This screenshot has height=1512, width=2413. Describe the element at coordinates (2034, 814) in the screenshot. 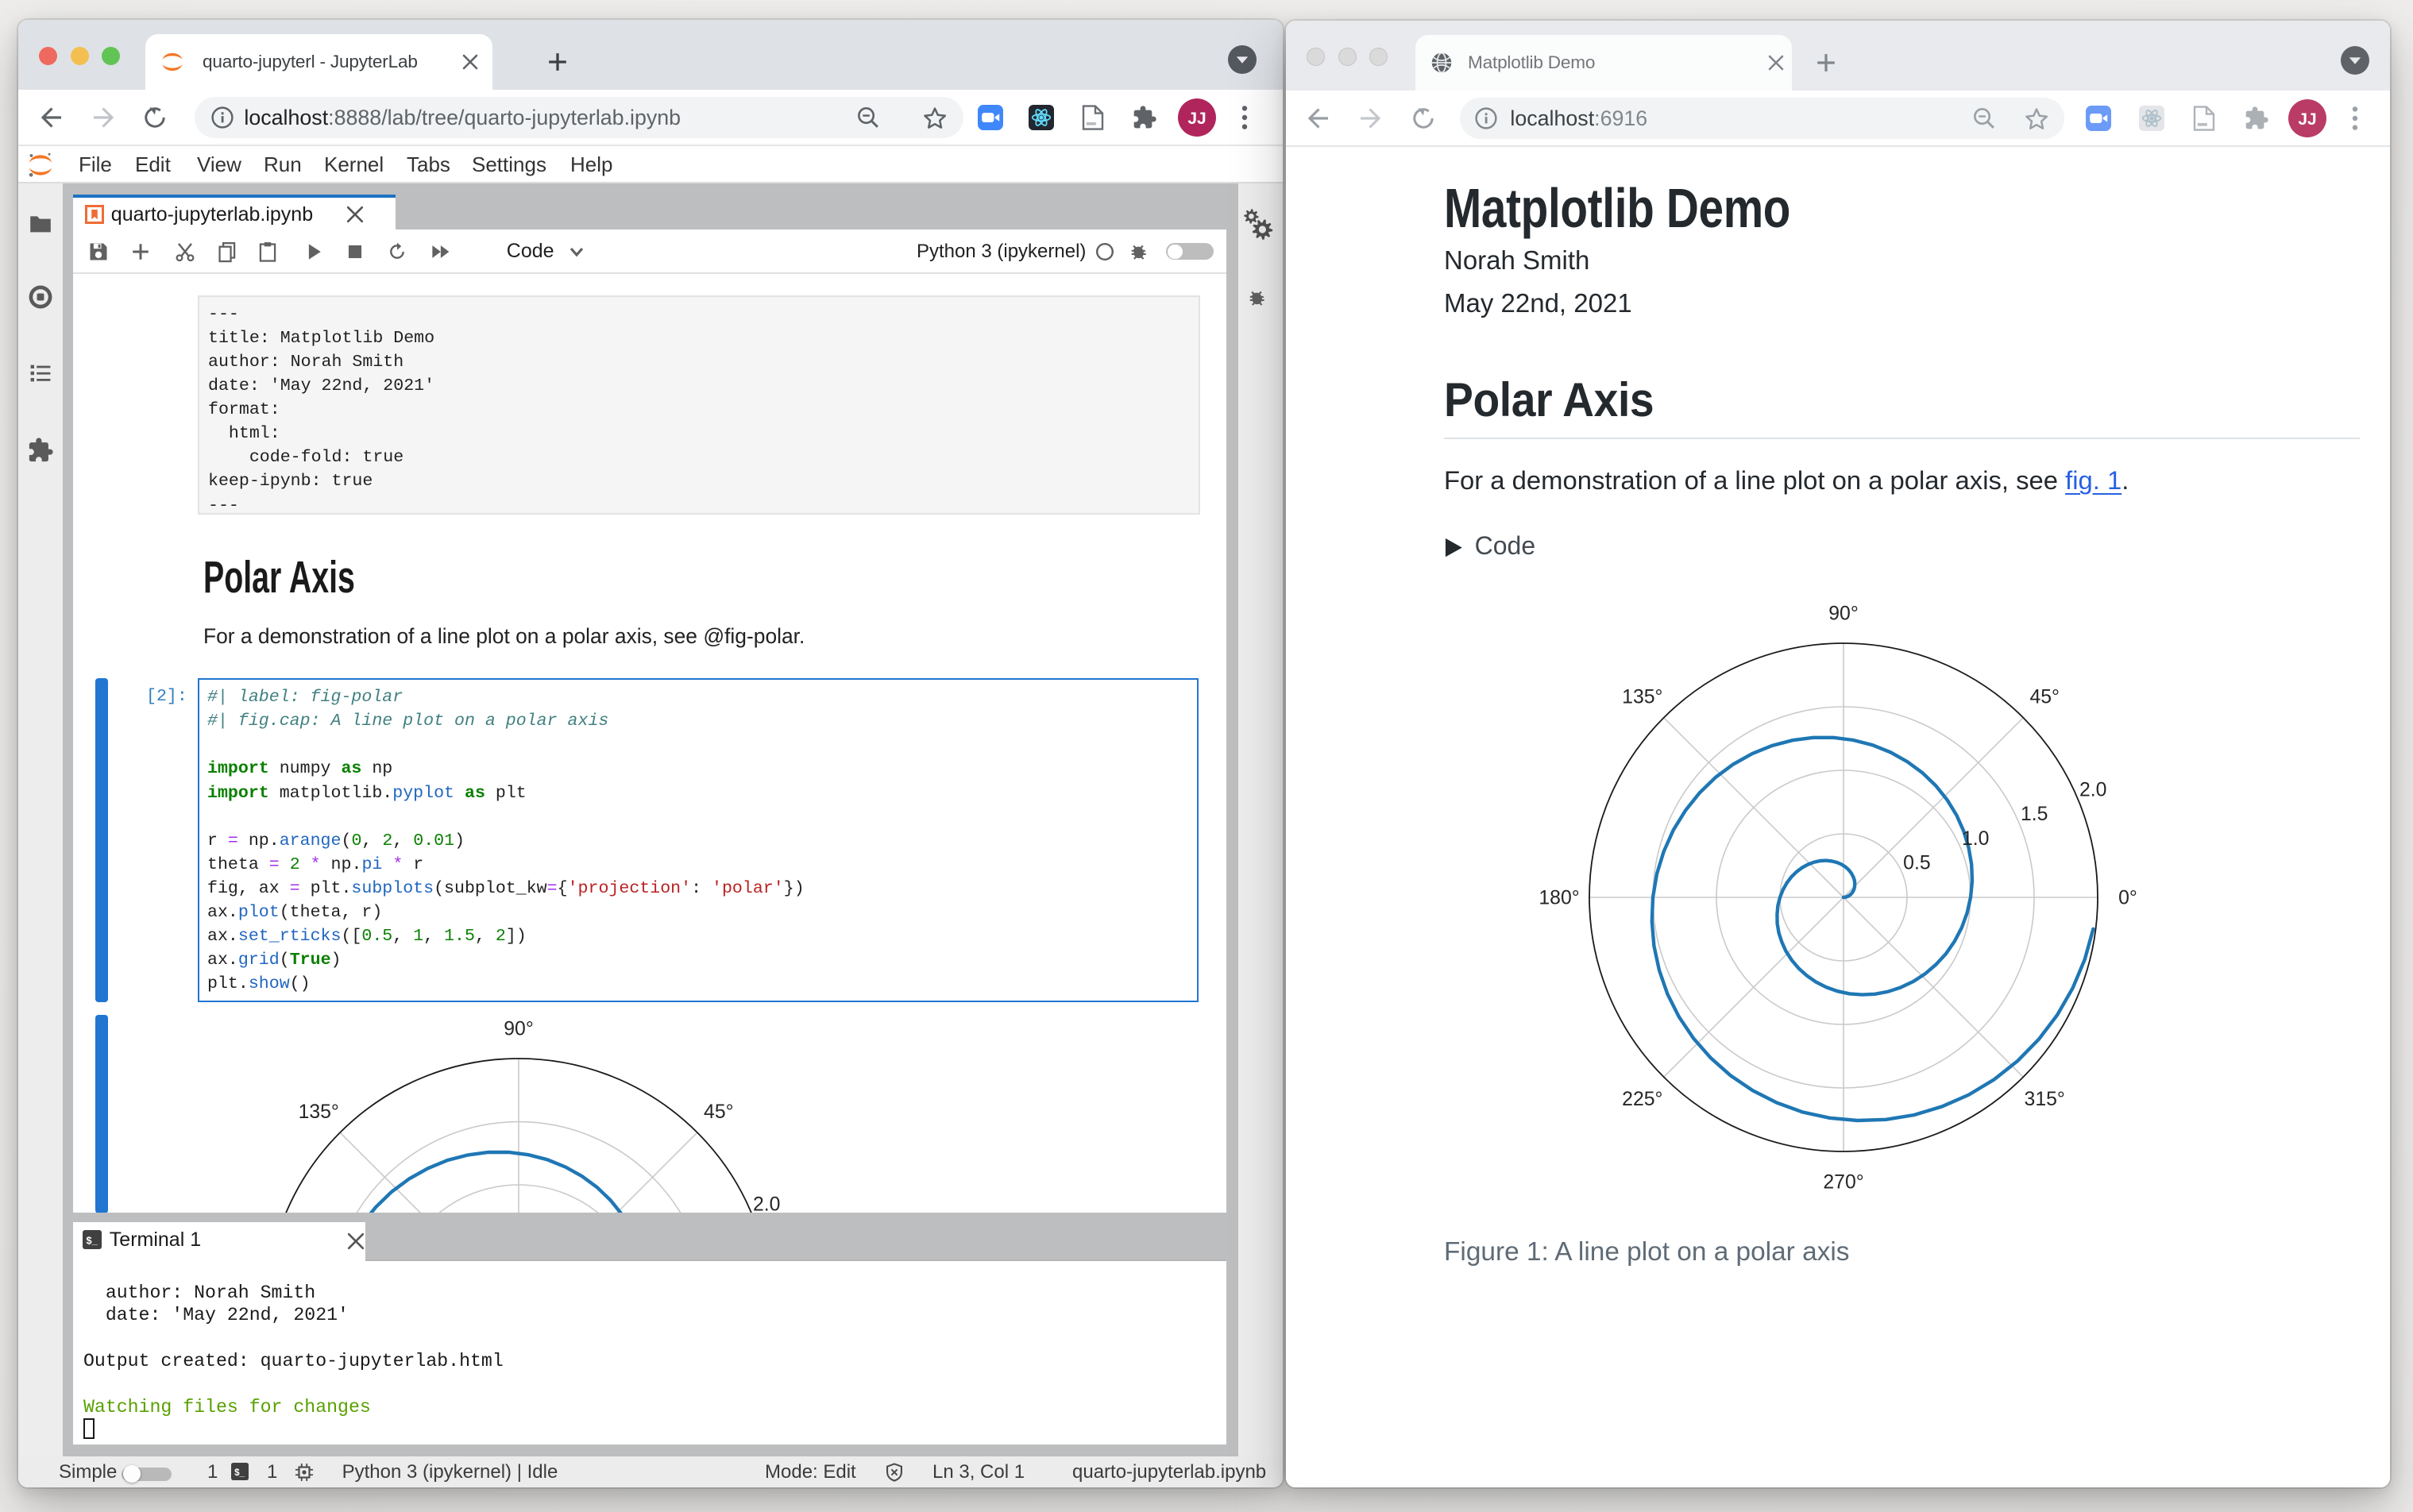

I see `svg-text: 1.5` at that location.